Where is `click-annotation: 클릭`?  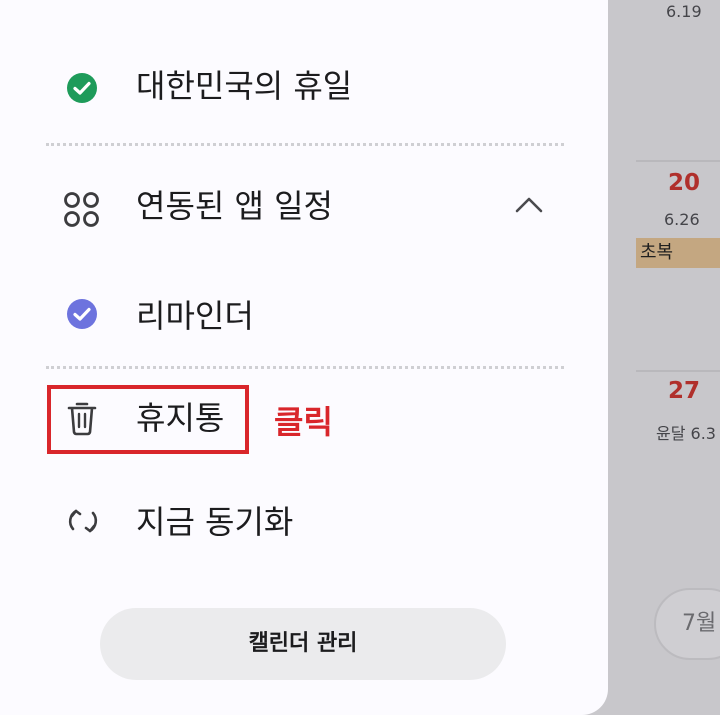 click-annotation: 클릭 is located at coordinates (303, 422).